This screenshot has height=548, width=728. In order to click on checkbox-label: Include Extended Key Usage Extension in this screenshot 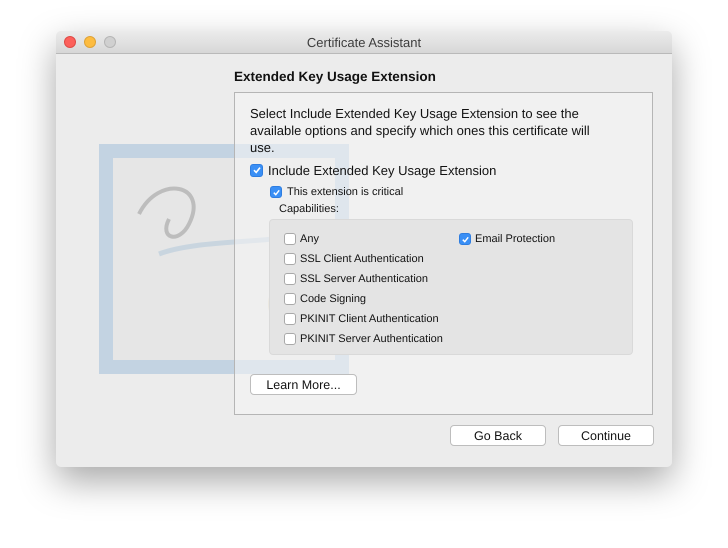, I will do `click(382, 170)`.